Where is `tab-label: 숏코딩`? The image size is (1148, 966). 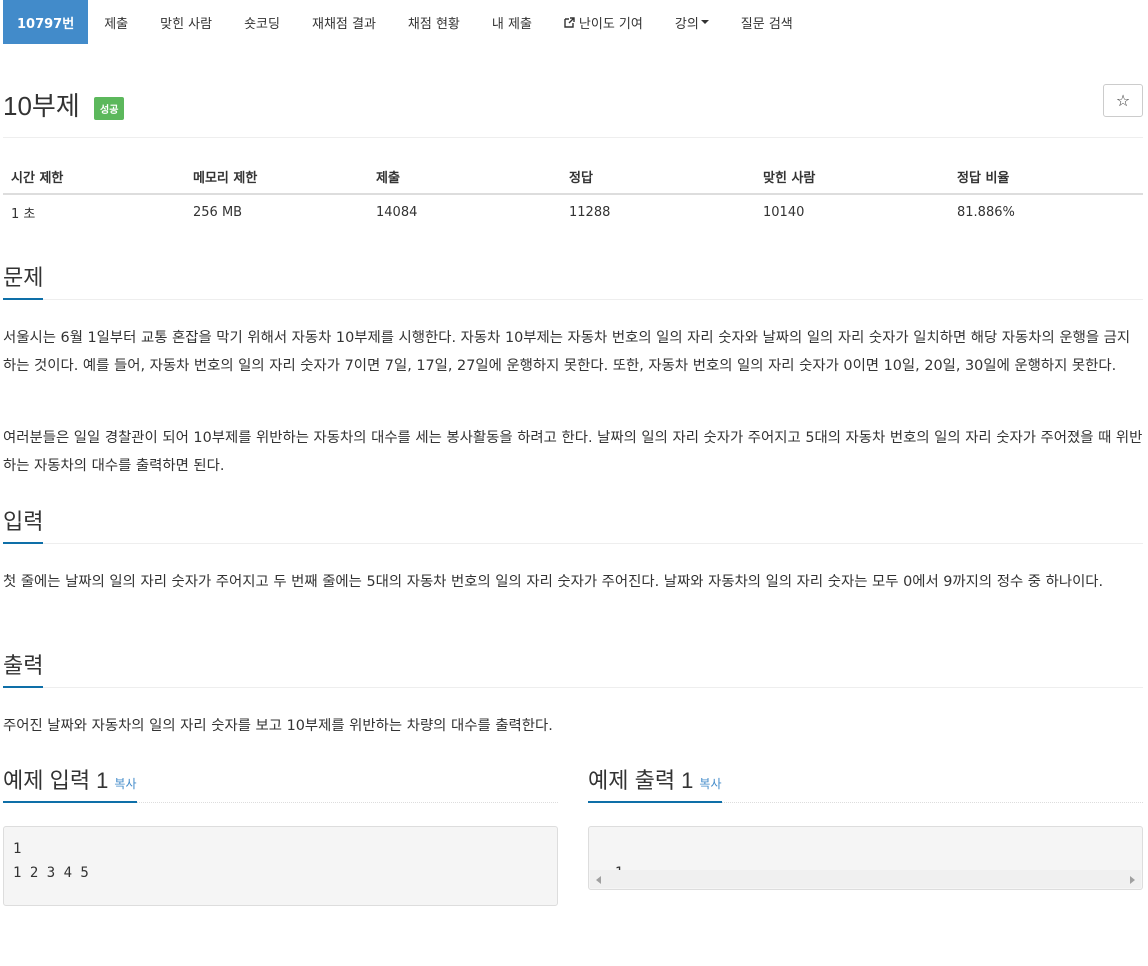 tab-label: 숏코딩 is located at coordinates (262, 24).